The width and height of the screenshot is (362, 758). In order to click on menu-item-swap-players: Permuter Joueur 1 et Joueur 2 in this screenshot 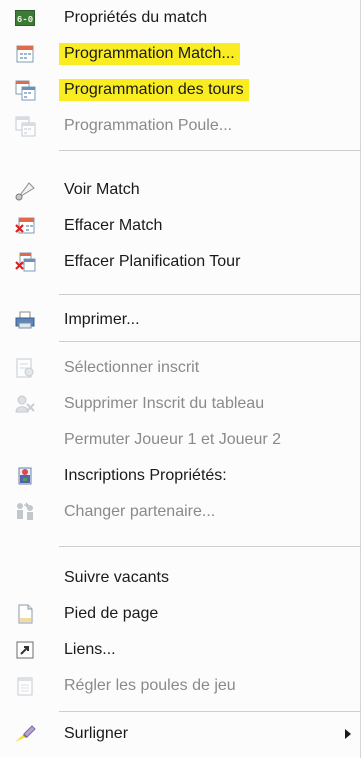, I will do `click(180, 440)`.